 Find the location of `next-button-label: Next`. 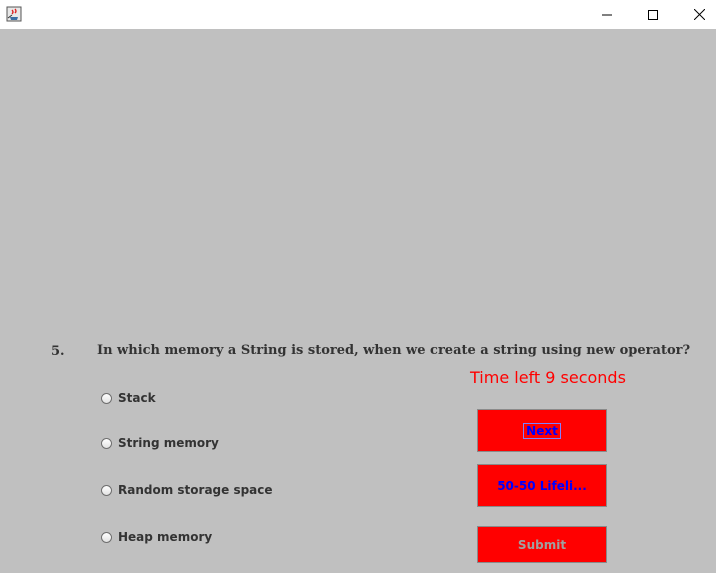

next-button-label: Next is located at coordinates (542, 430).